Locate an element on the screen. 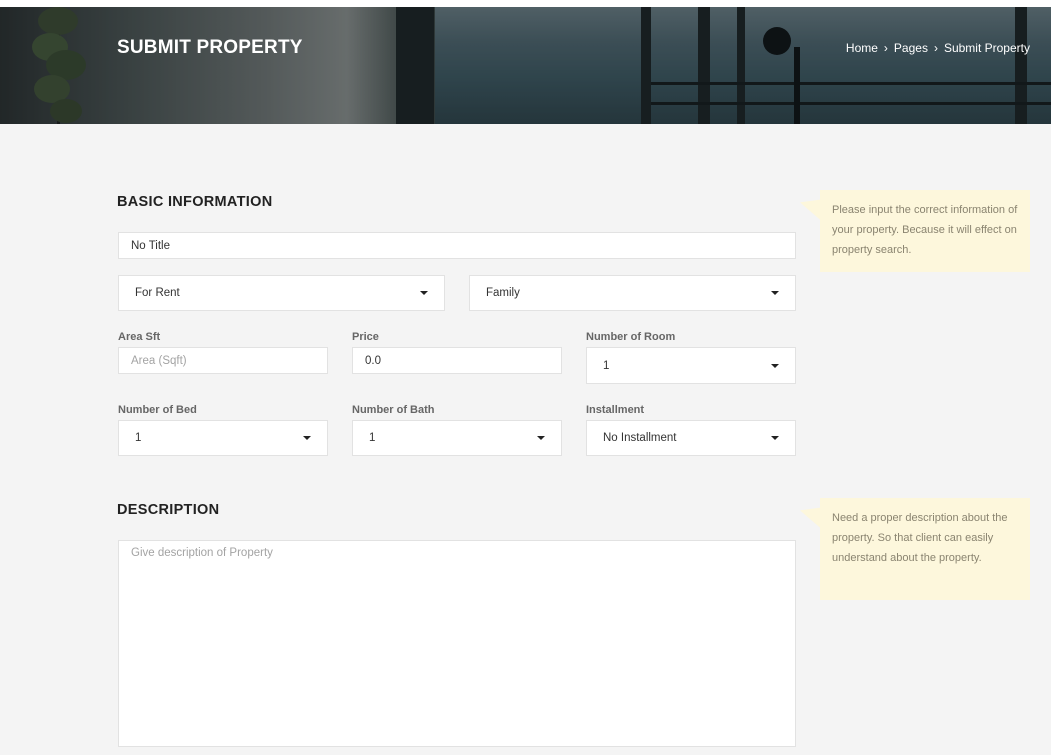 The width and height of the screenshot is (1051, 755). basic-information-heading: BASIC INFORMATION is located at coordinates (195, 202).